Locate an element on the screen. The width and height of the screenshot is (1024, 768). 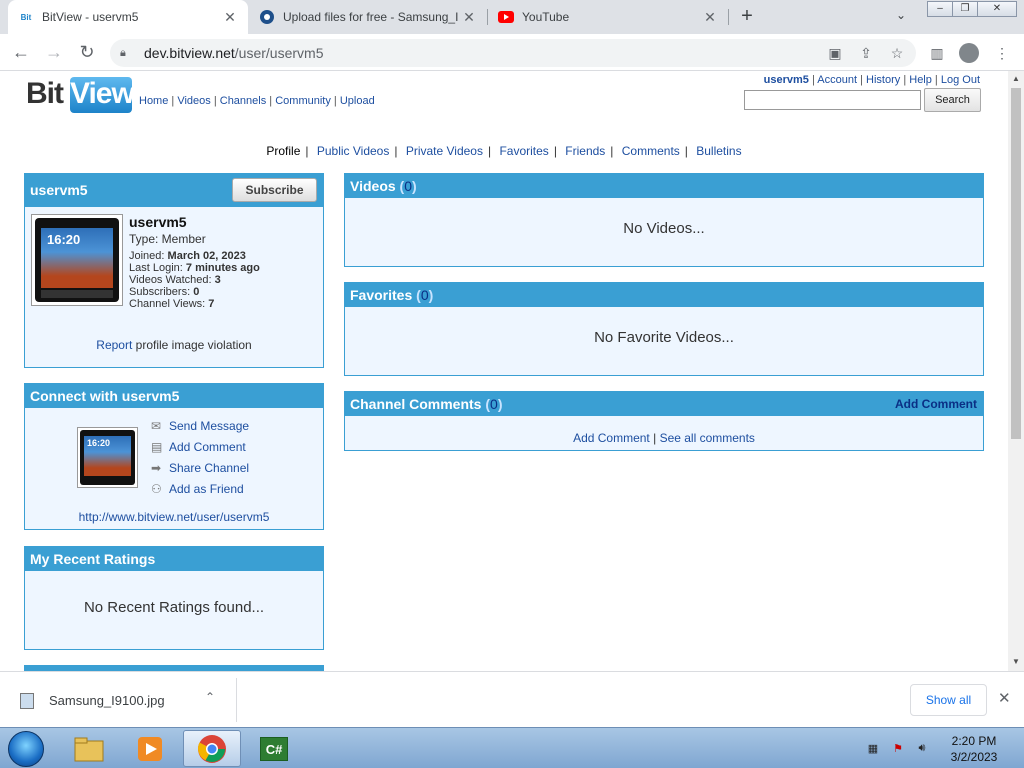
clock-date: 3/2/2023 is located at coordinates (974, 757).